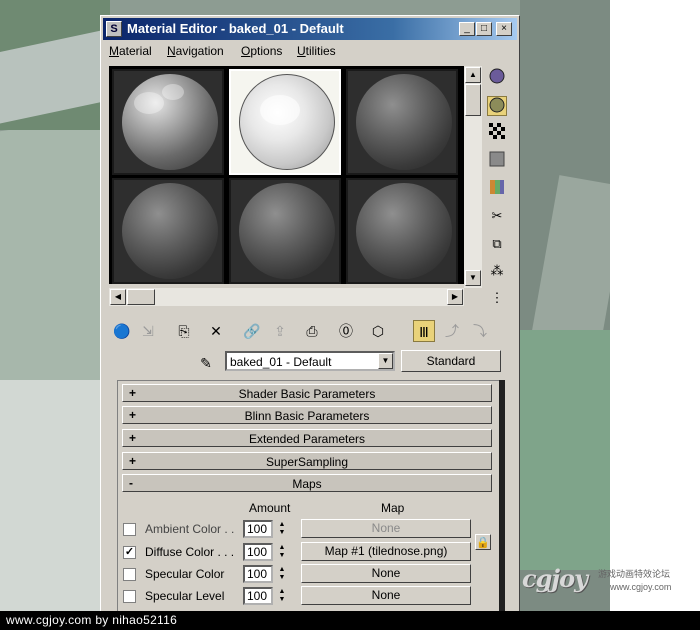 Image resolution: width=700 pixels, height=630 pixels. Describe the element at coordinates (378, 331) in the screenshot. I see `show-map-in-viewport-icon: ⬡` at that location.